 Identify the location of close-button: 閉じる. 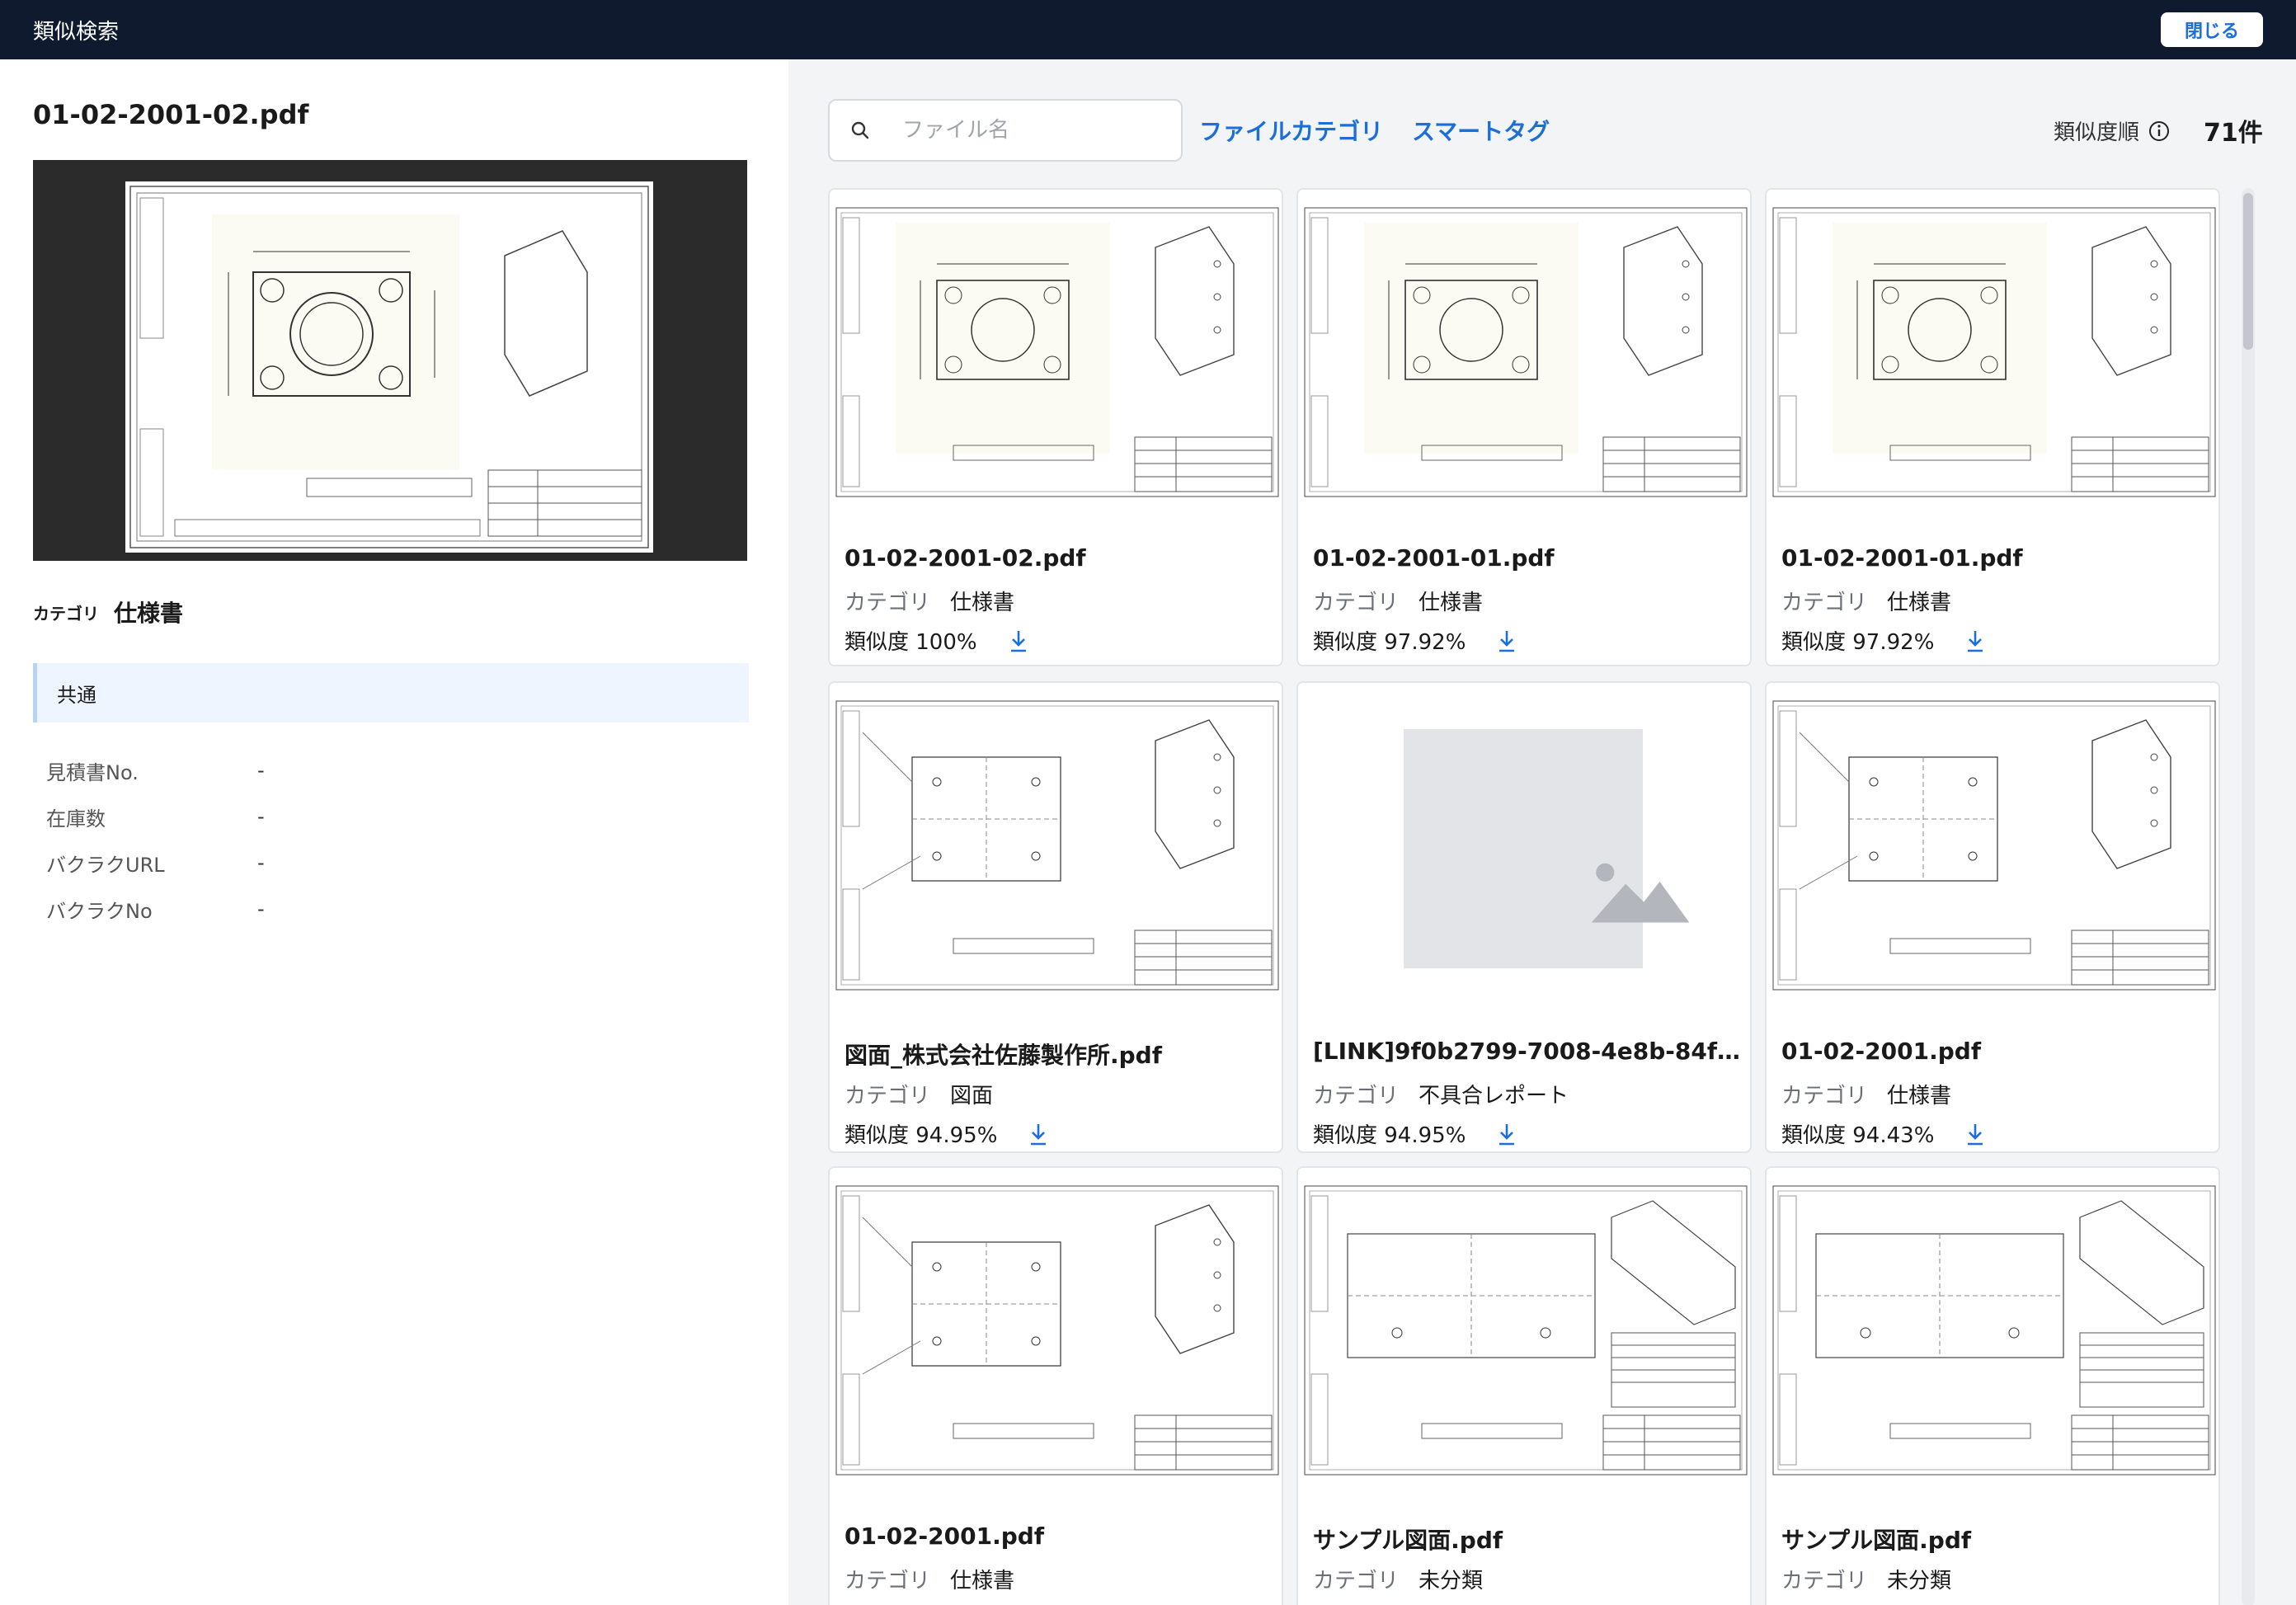
(2212, 29).